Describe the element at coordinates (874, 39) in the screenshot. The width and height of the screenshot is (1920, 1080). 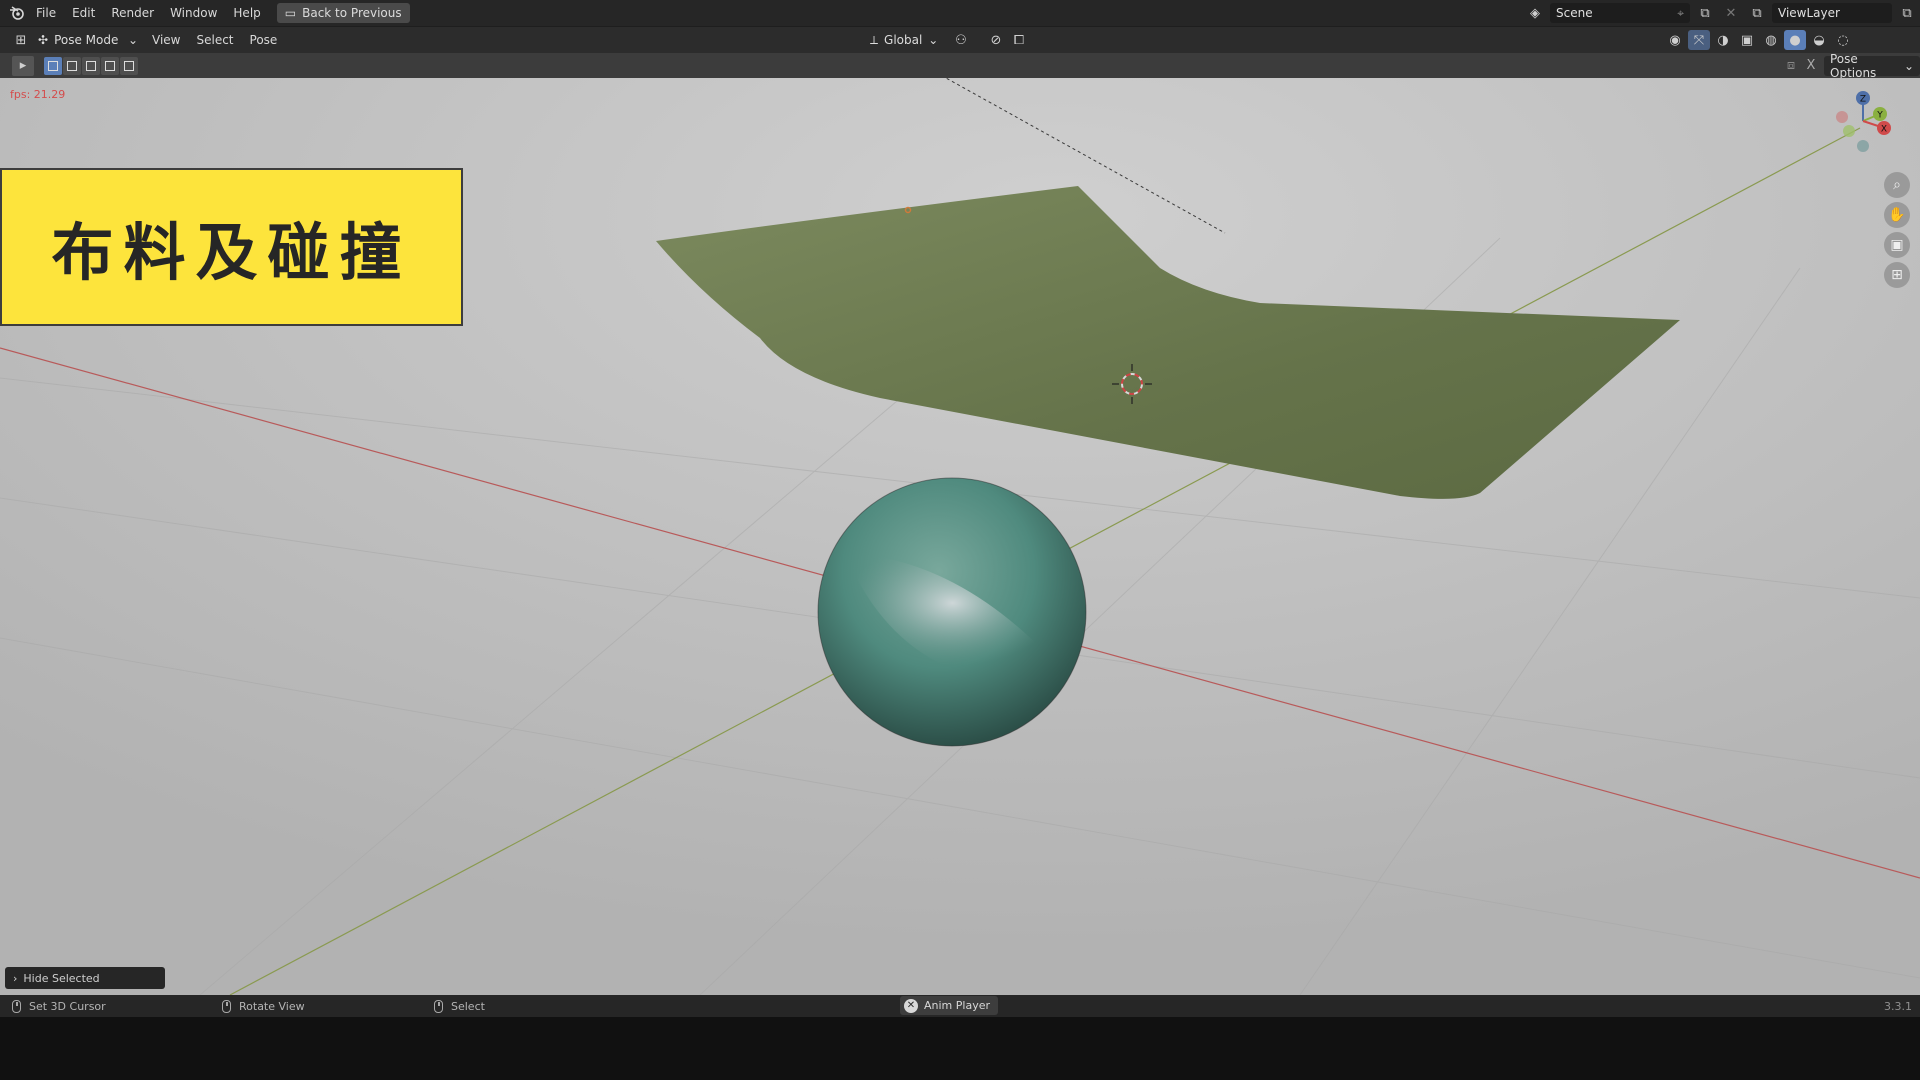
I see `orientation-icon: ⟂` at that location.